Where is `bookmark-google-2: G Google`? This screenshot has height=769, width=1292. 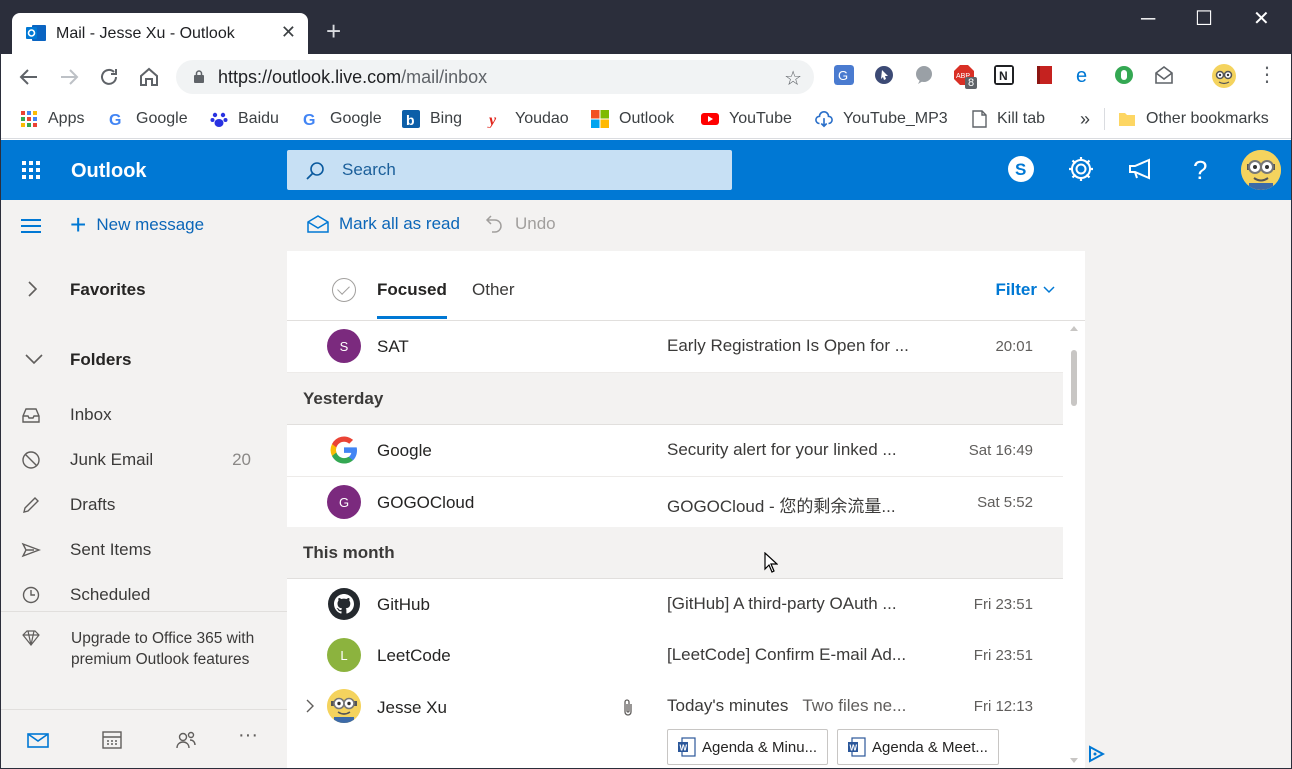 bookmark-google-2: G Google is located at coordinates (342, 119).